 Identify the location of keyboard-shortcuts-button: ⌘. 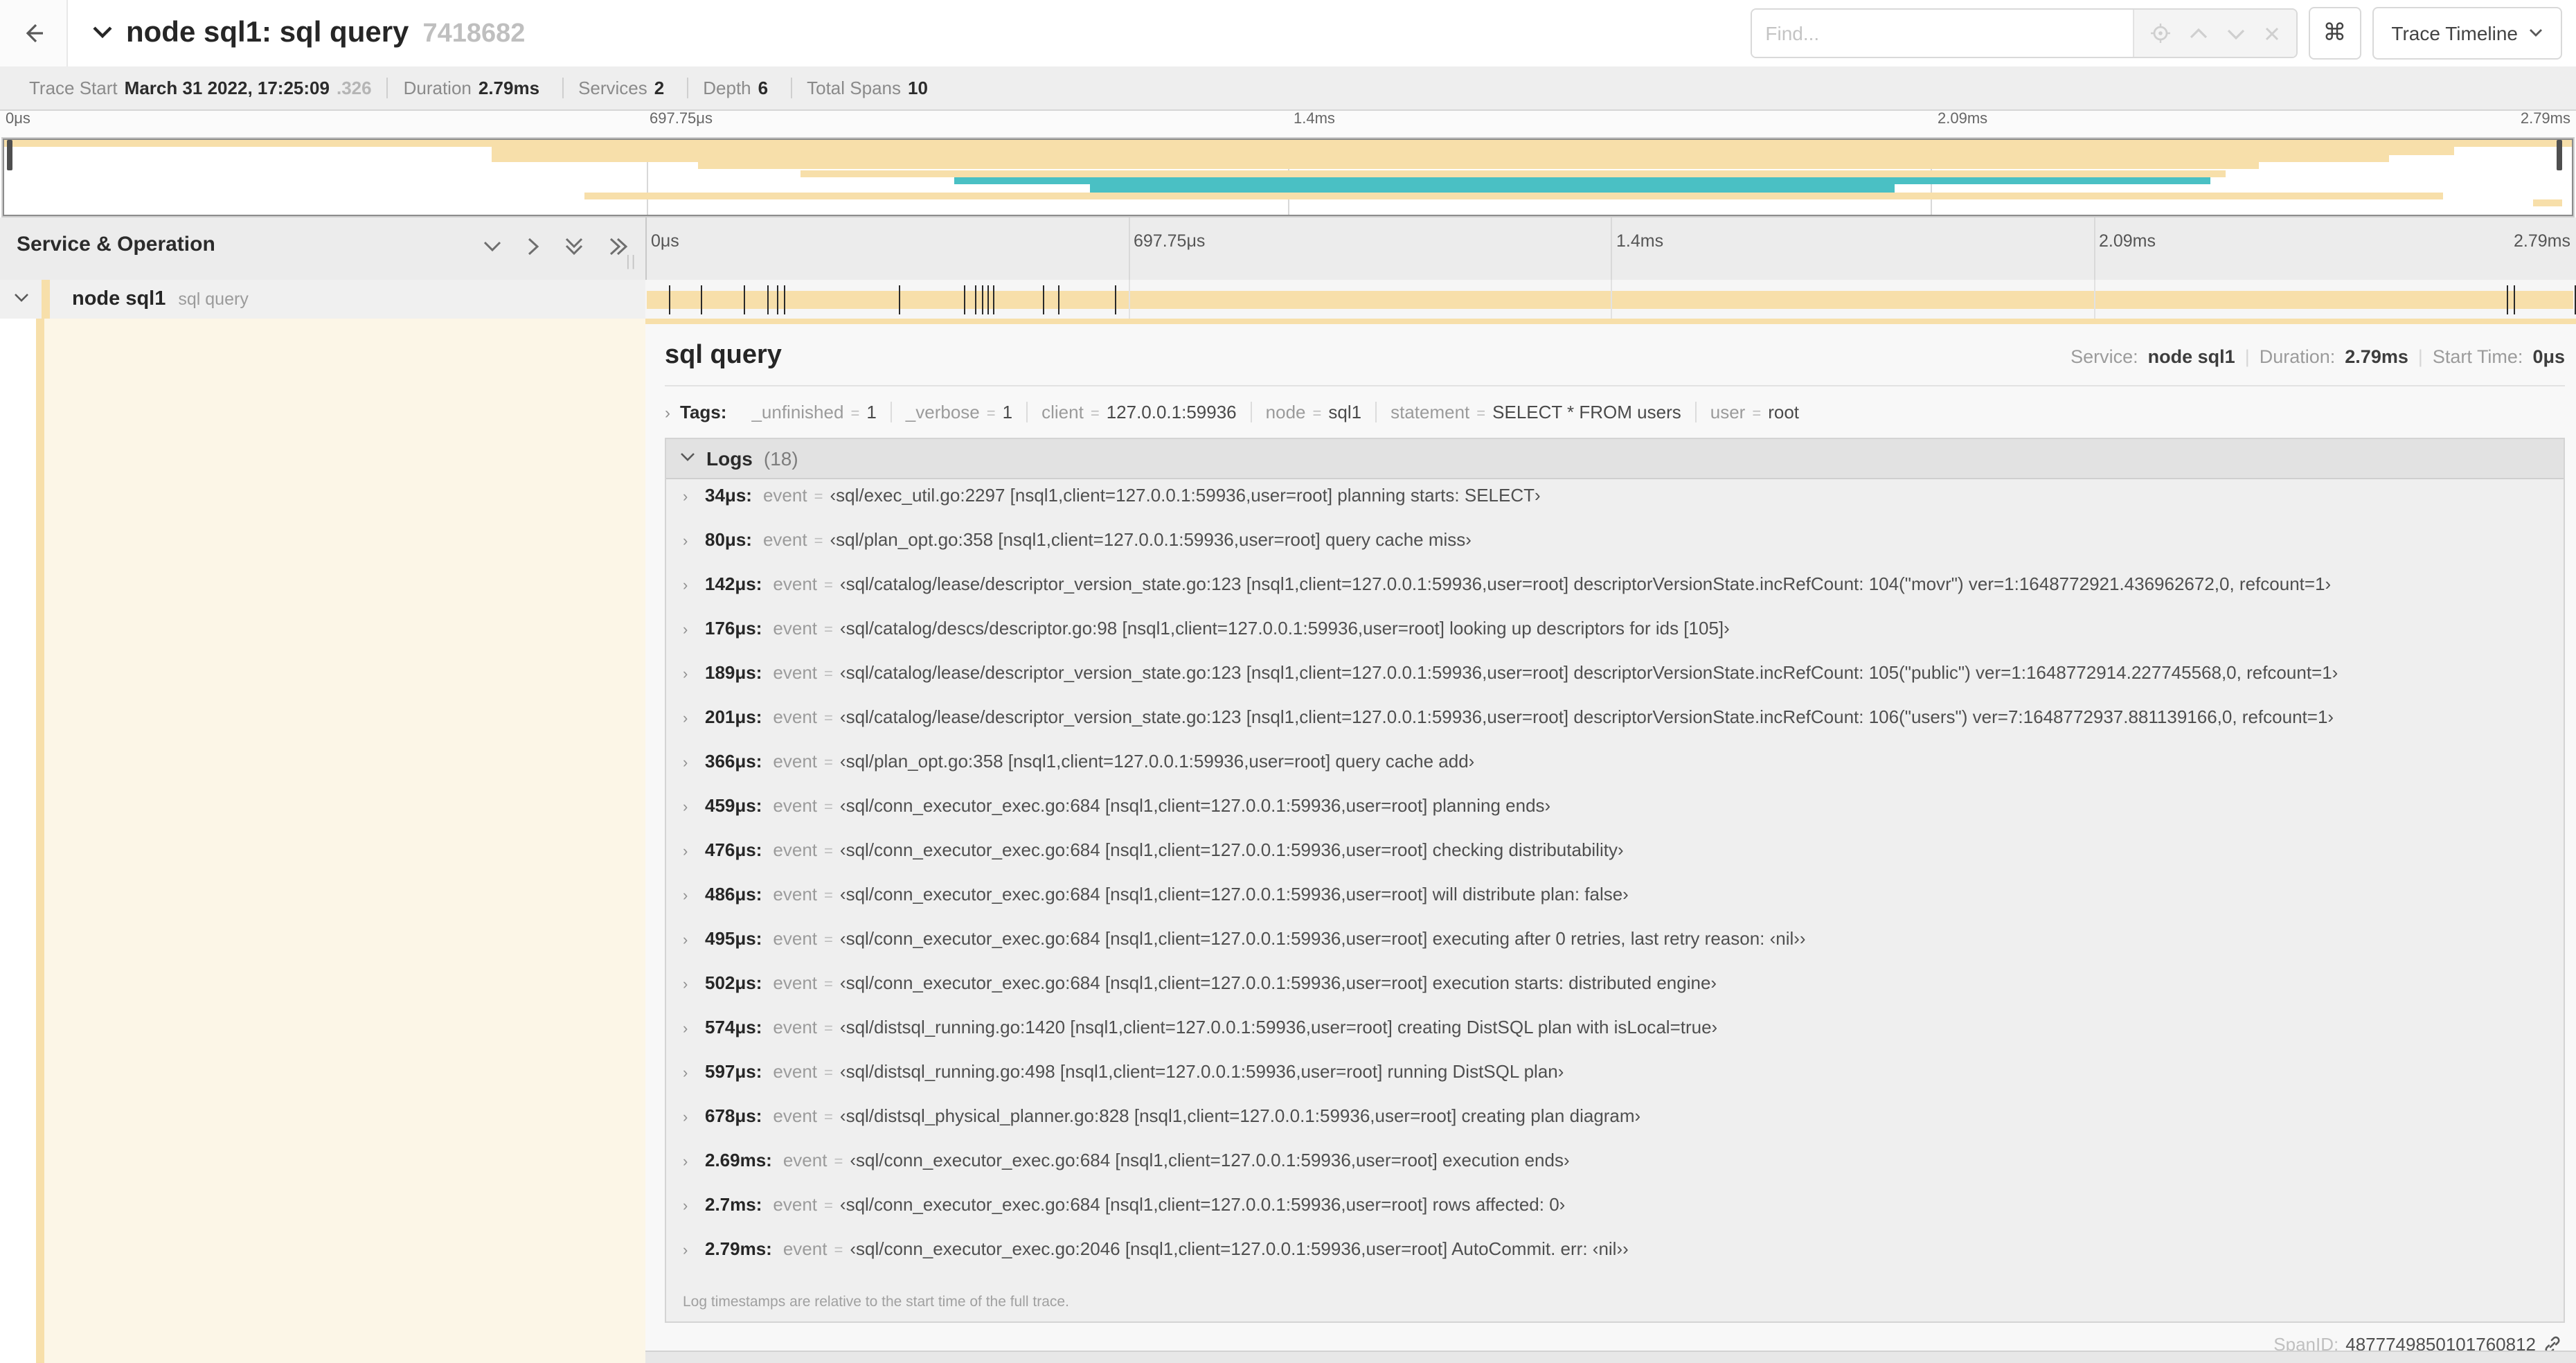
(2334, 33).